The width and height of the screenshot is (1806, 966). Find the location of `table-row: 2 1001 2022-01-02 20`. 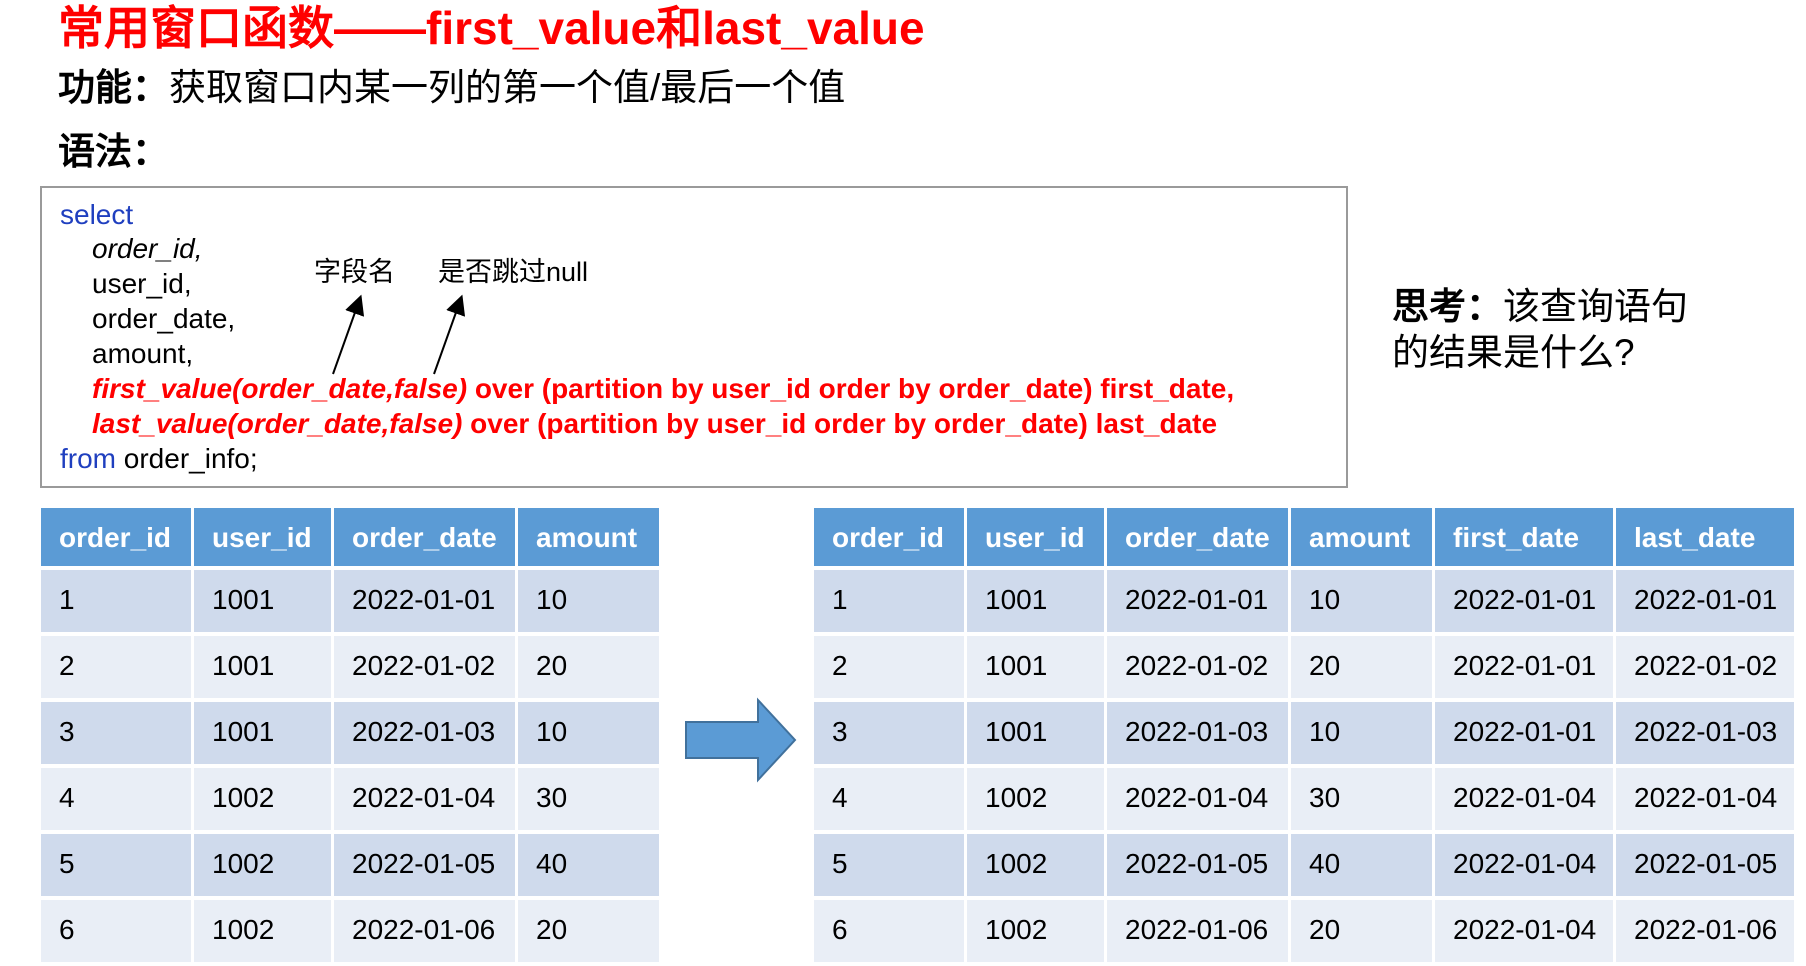

table-row: 2 1001 2022-01-02 20 is located at coordinates (350, 667).